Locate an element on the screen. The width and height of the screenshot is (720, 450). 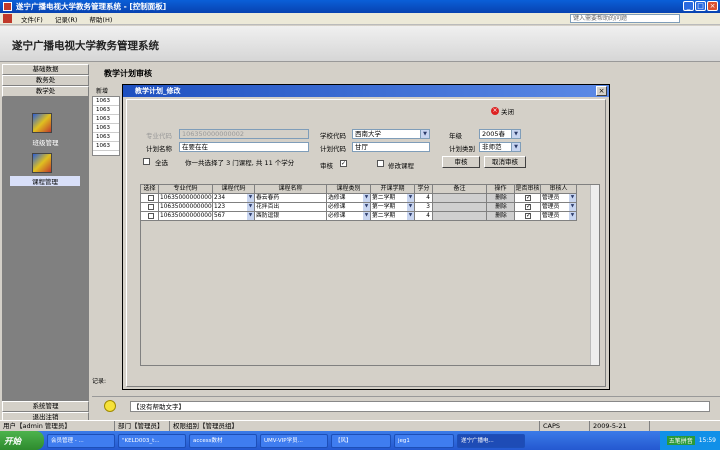
nav-course-management: 课程管理 is located at coordinates (45, 181).